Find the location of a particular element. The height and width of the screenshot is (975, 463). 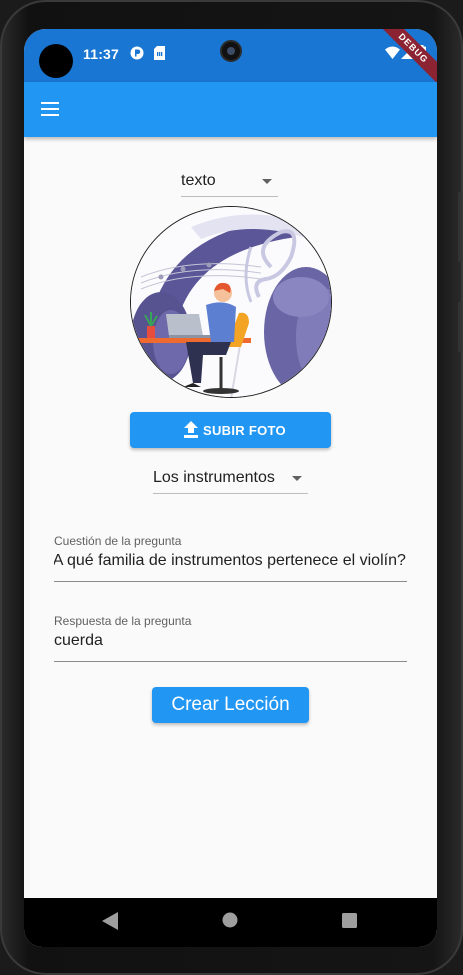

topic-dropdown: Los instrumentos is located at coordinates (230, 479).